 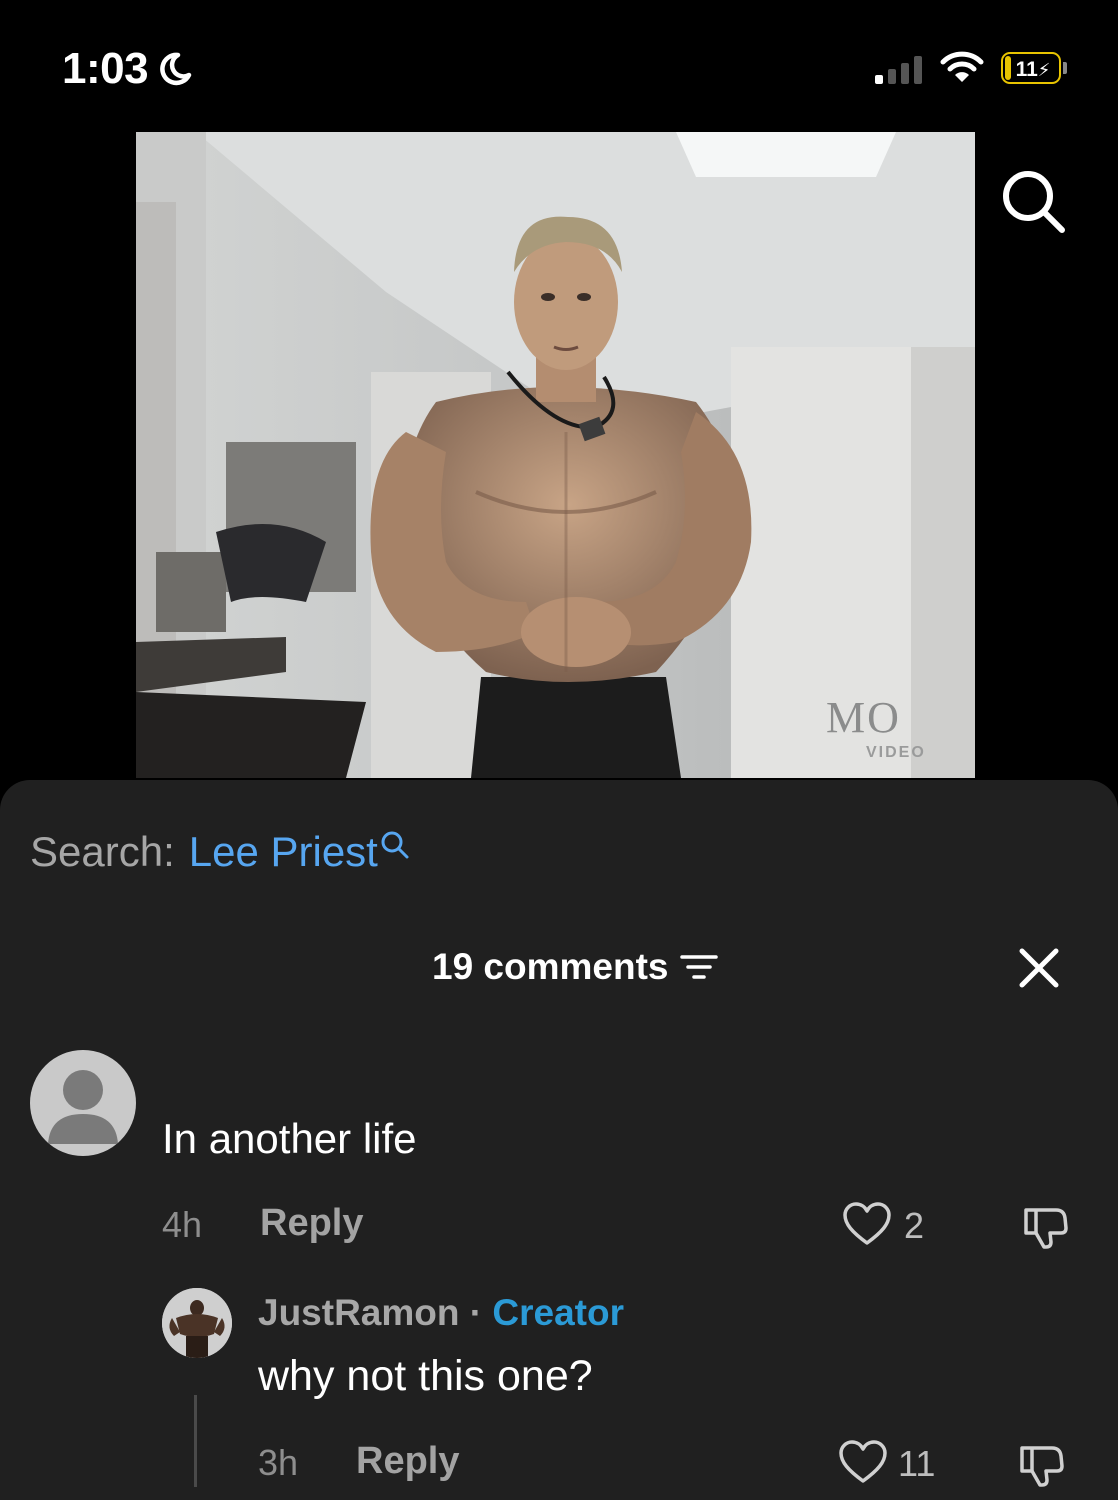 I want to click on close-icon, so click(x=1039, y=968).